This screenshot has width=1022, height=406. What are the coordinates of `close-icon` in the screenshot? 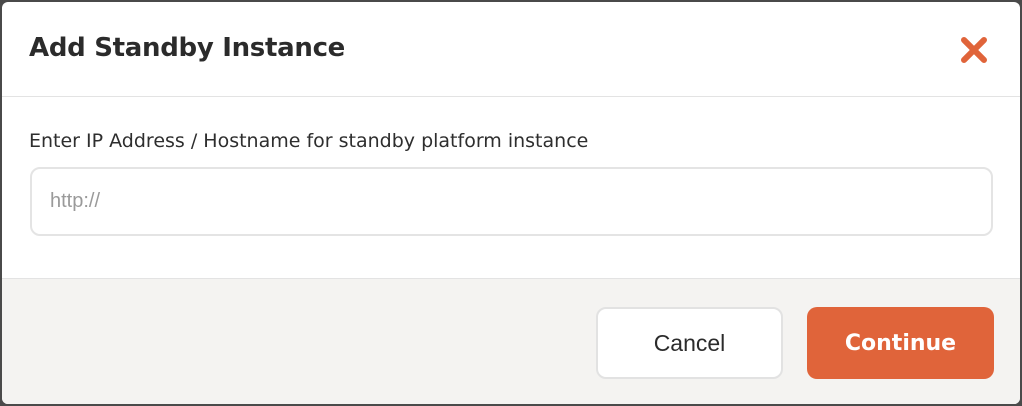 It's located at (974, 50).